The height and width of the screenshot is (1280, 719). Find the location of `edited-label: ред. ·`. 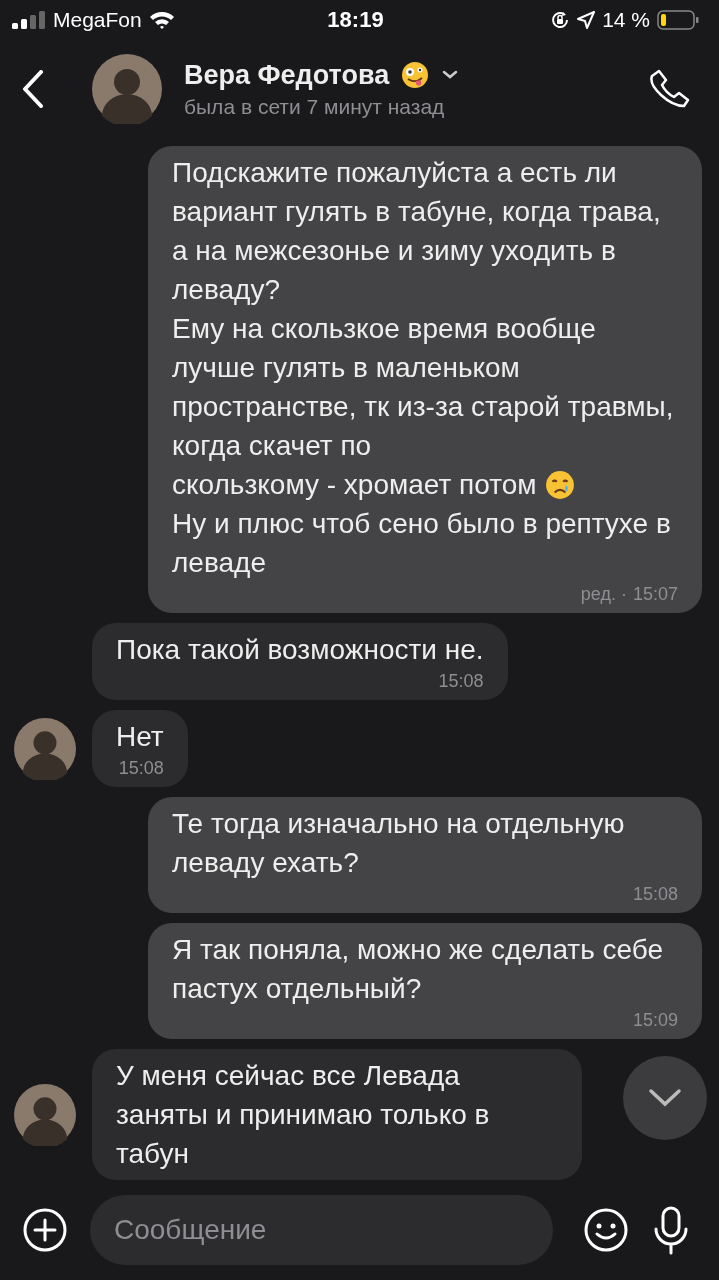

edited-label: ред. · is located at coordinates (603, 594).